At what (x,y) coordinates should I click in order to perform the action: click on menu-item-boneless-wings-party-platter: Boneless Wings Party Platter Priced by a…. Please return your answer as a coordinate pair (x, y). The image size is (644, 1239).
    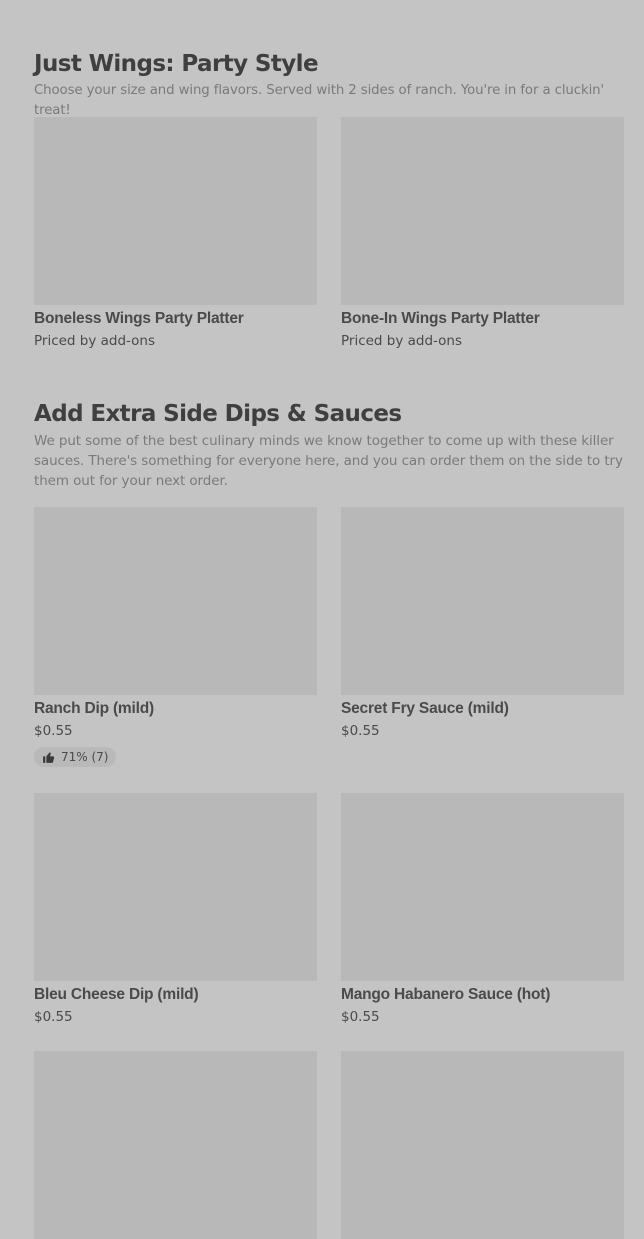
    Looking at the image, I should click on (175, 233).